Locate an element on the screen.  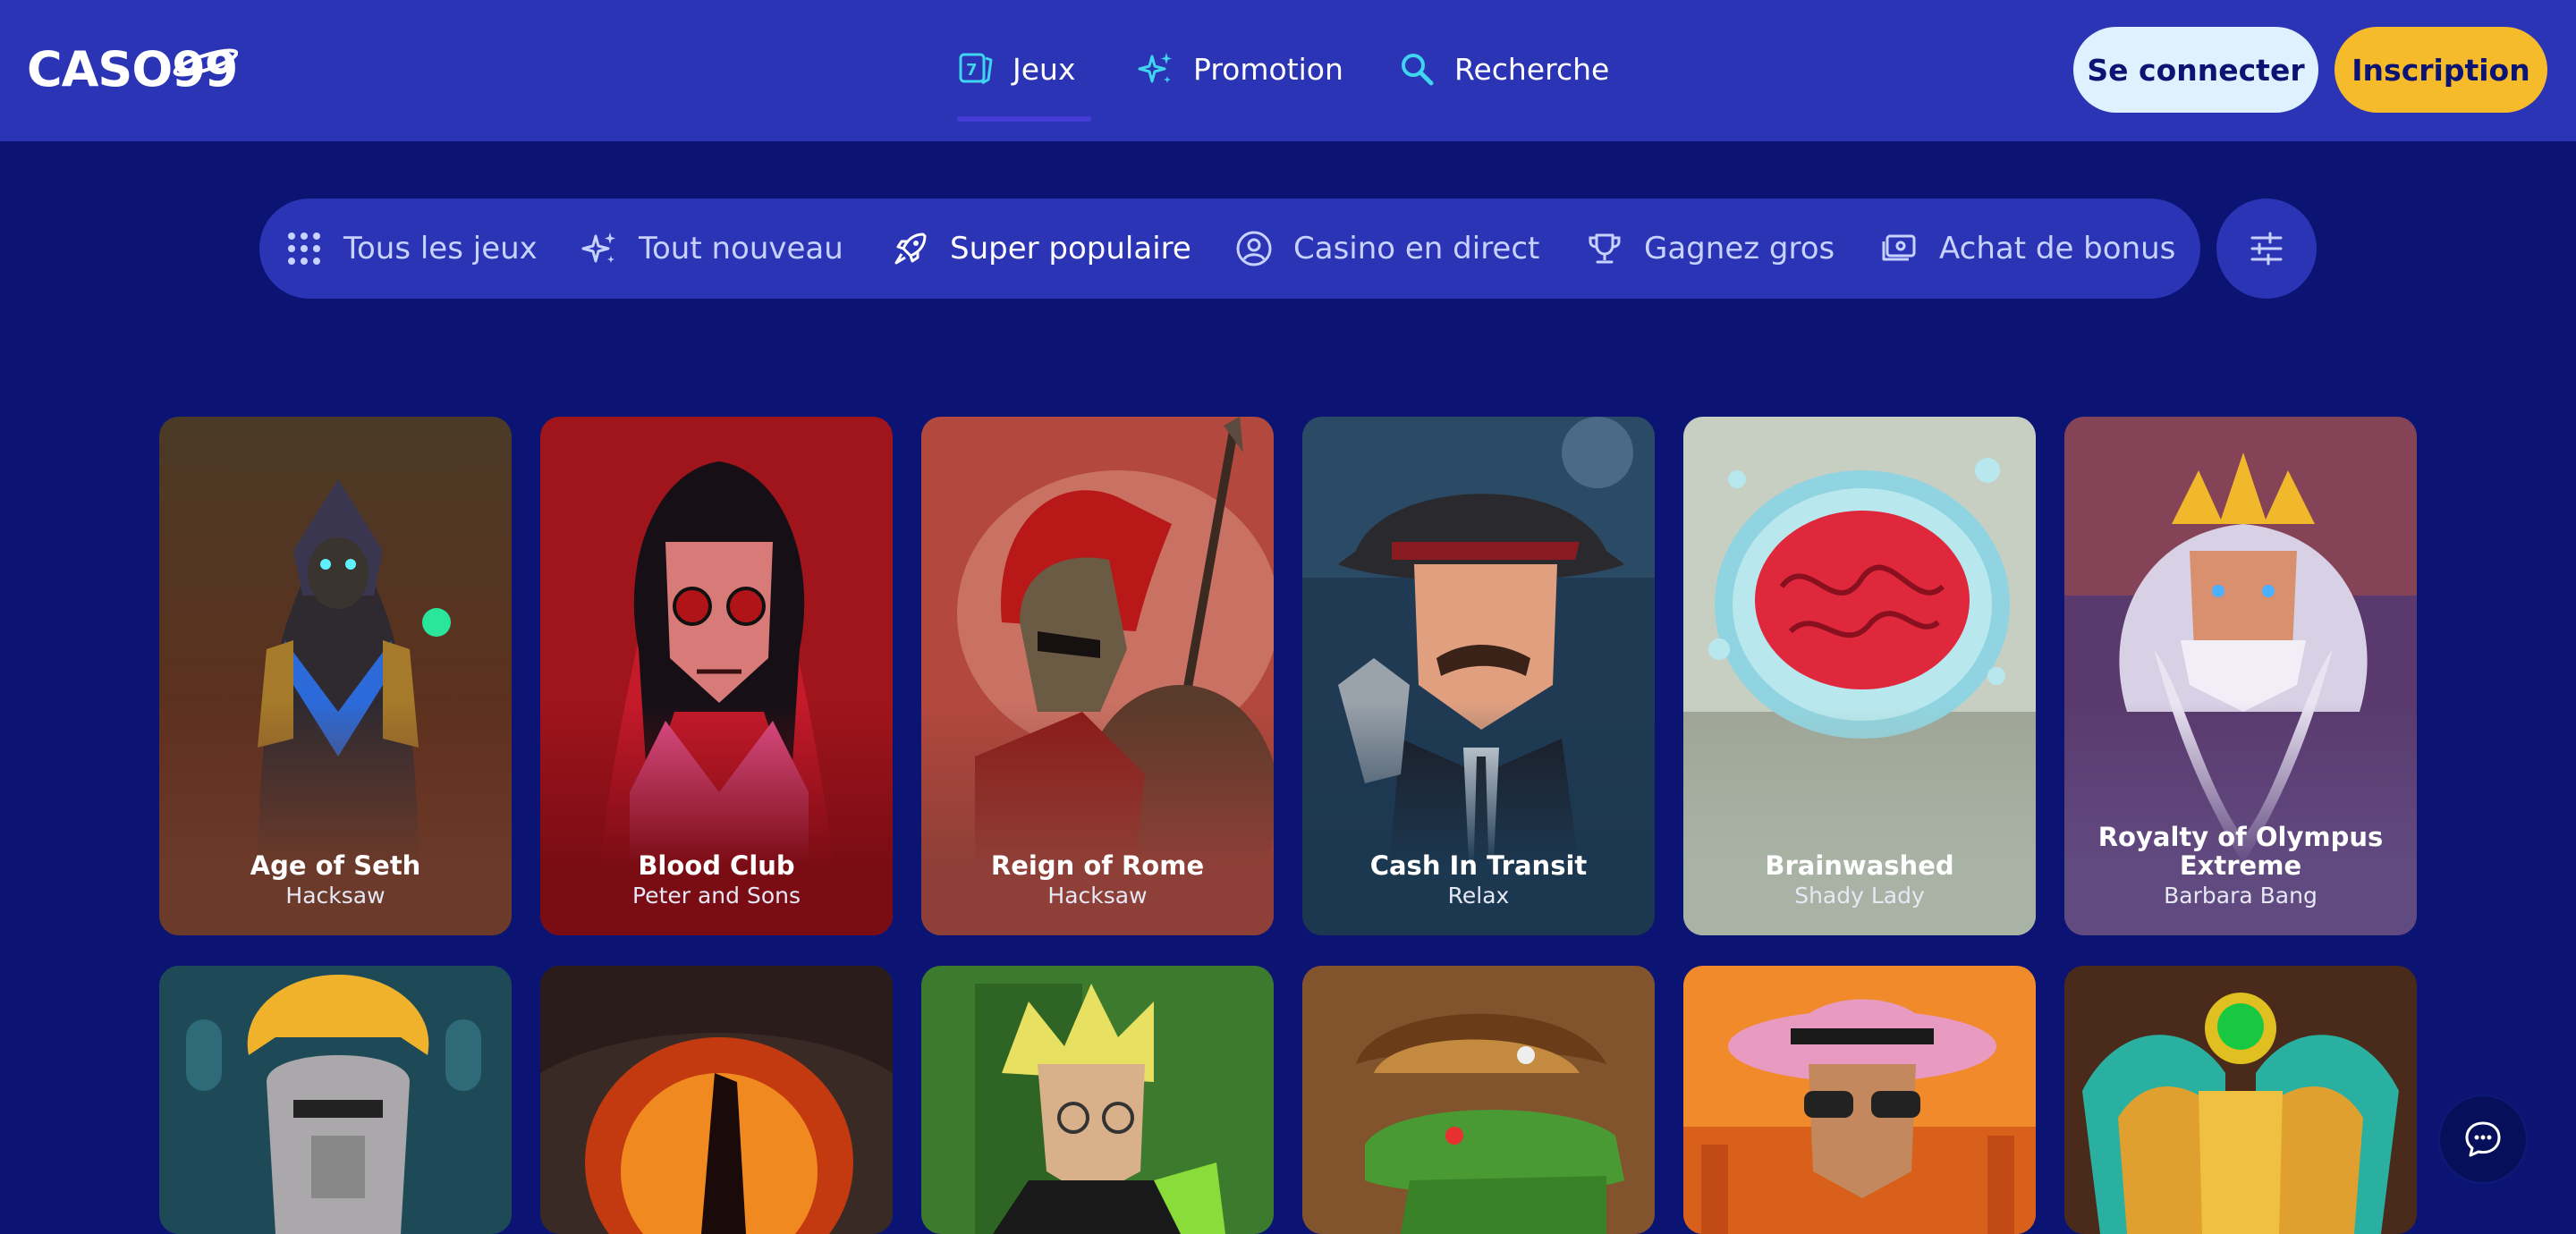
category-tout-nouveau: Tout nouveau is located at coordinates (711, 249).